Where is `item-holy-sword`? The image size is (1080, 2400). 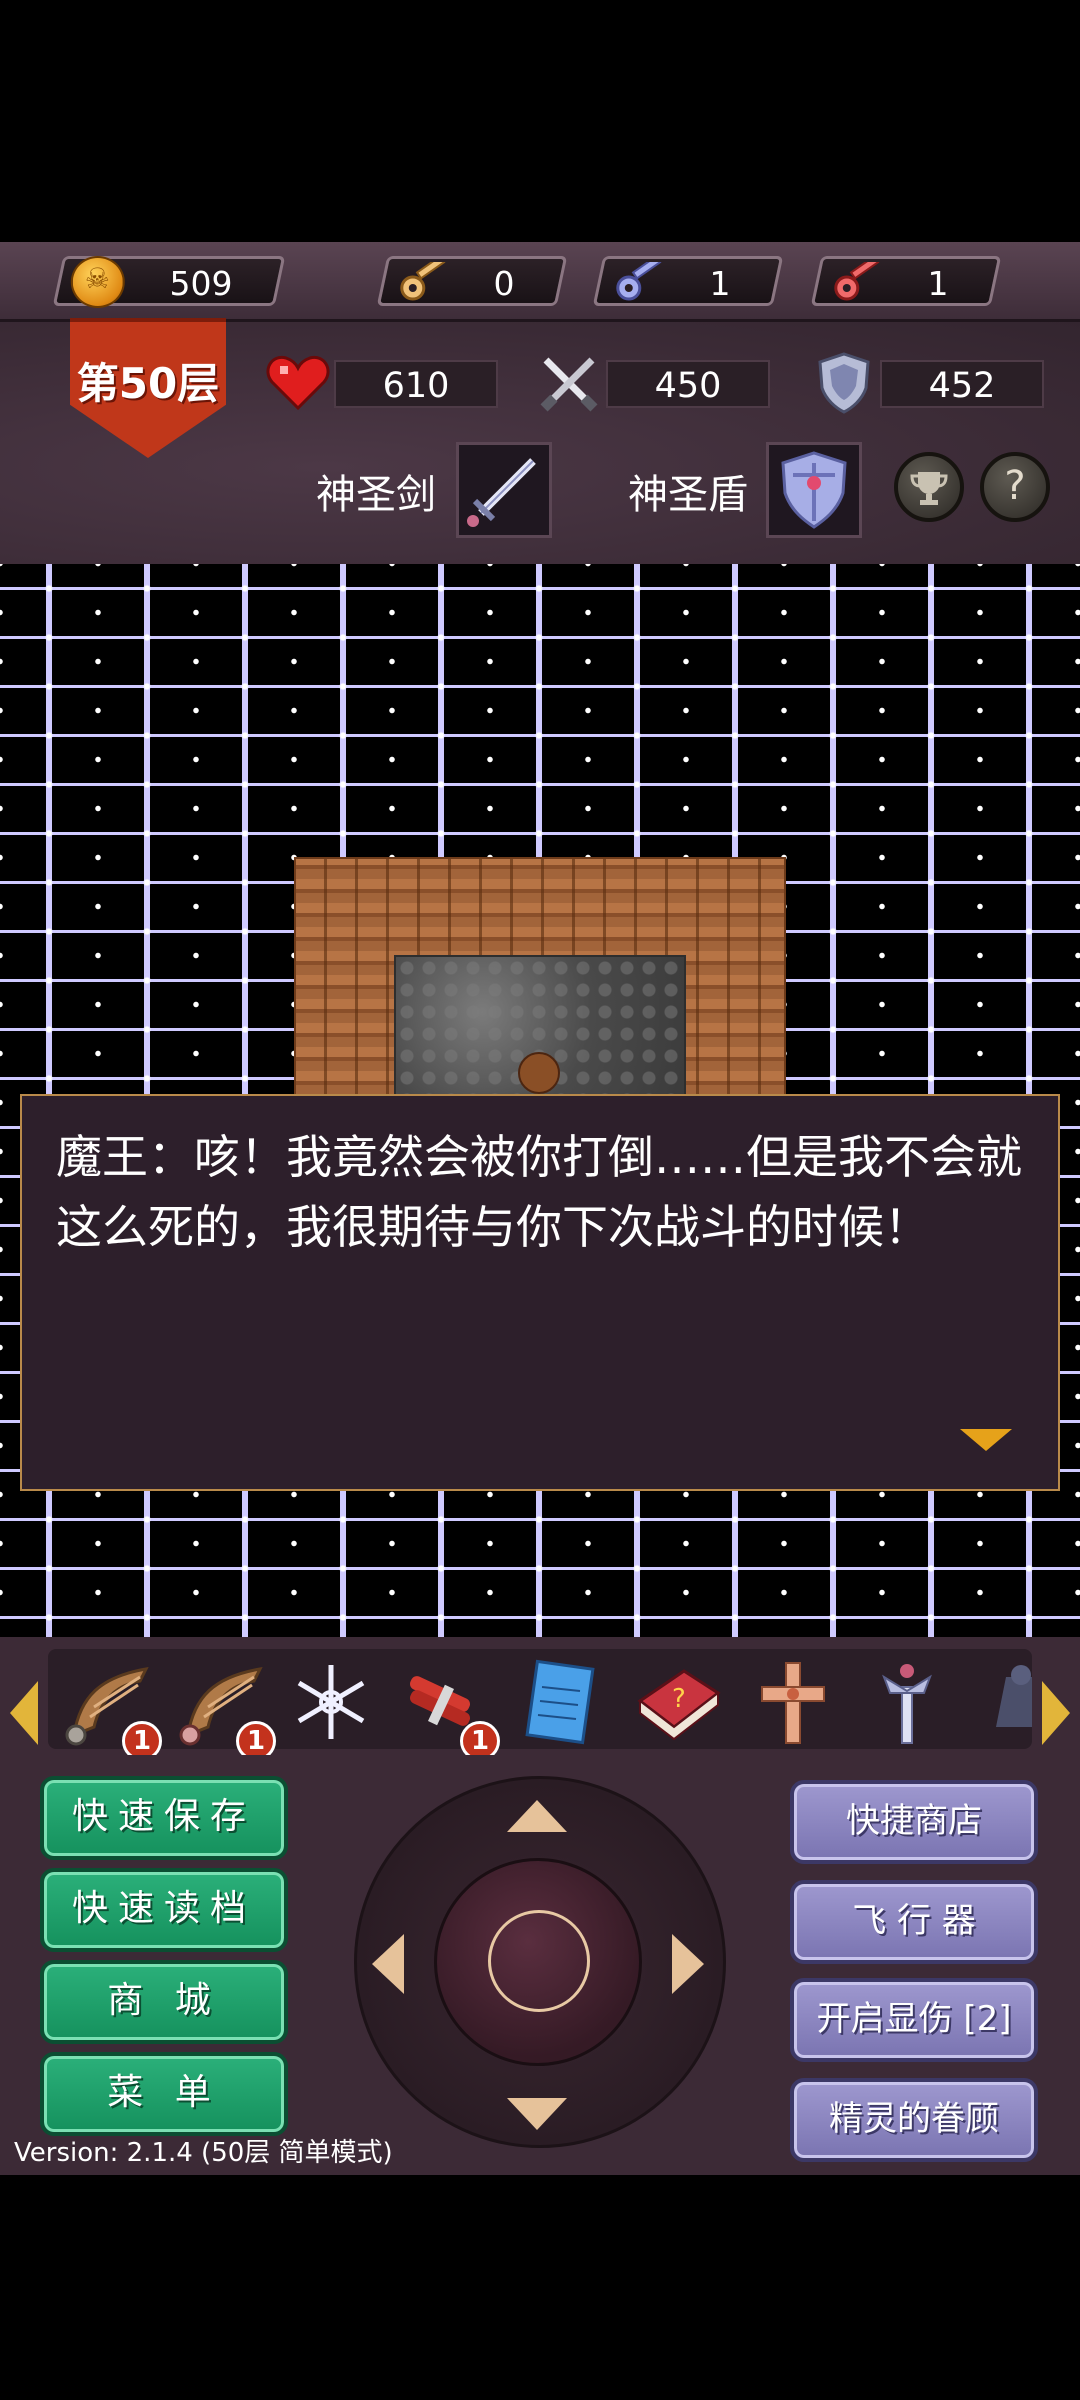
item-holy-sword is located at coordinates (910, 1705).